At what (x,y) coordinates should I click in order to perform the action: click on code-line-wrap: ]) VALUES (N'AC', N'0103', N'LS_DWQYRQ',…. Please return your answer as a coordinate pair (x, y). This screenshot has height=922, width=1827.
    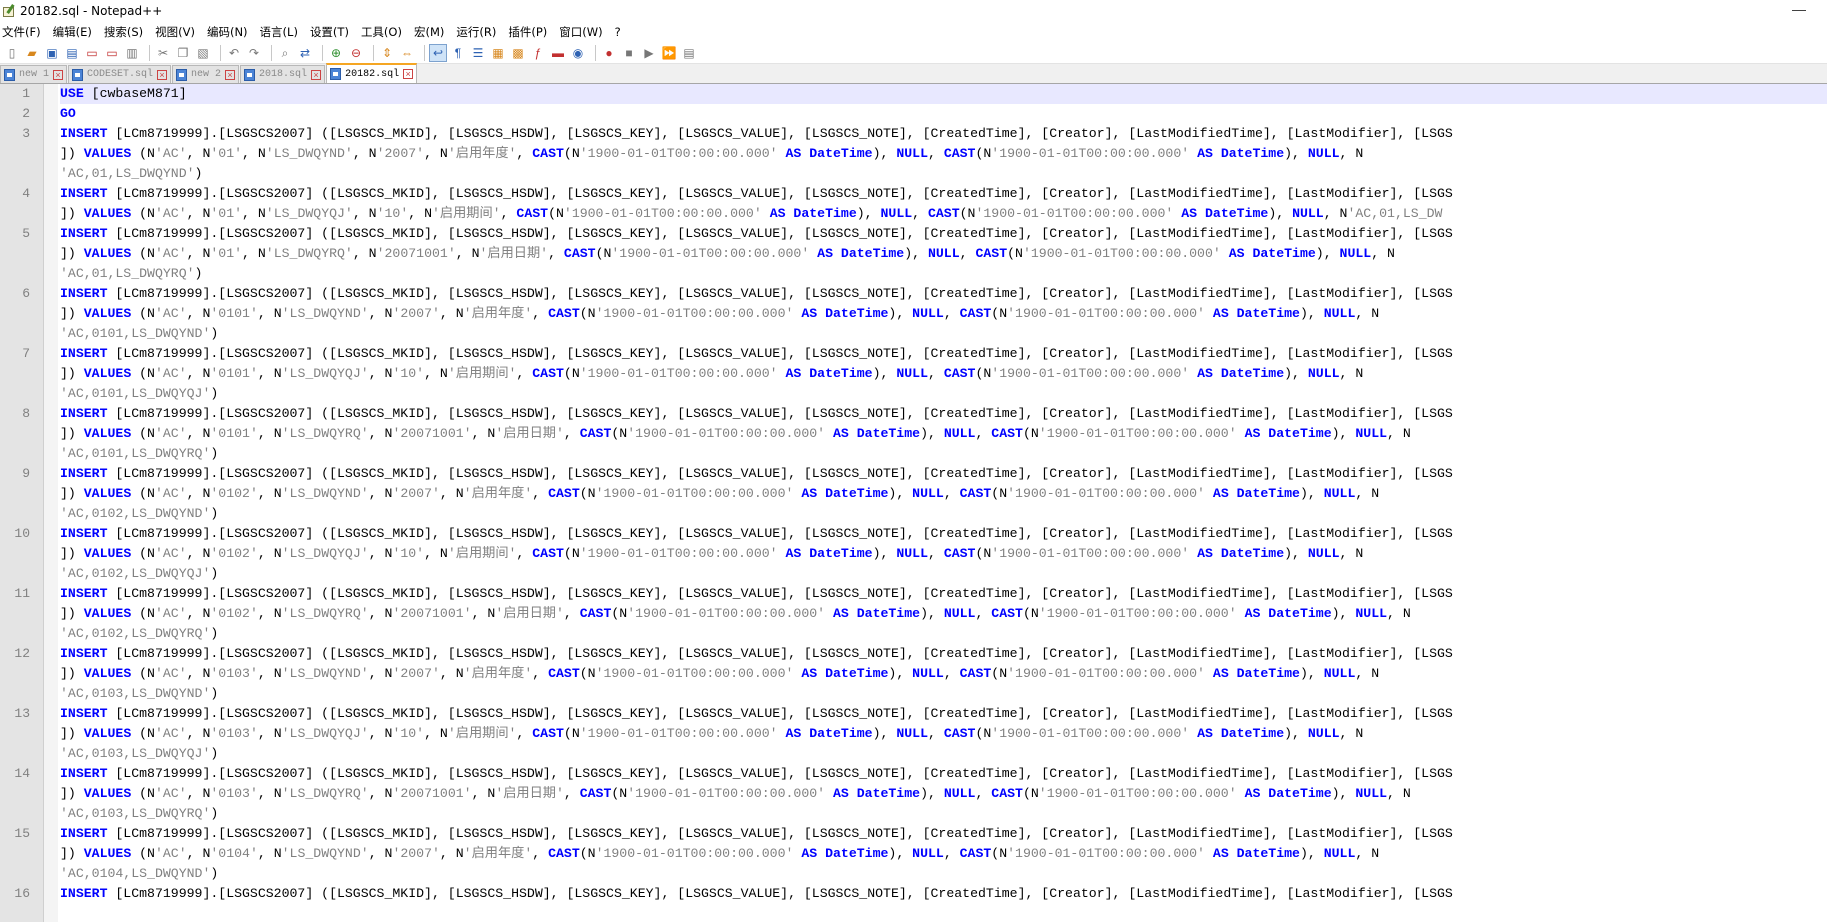
    Looking at the image, I should click on (943, 794).